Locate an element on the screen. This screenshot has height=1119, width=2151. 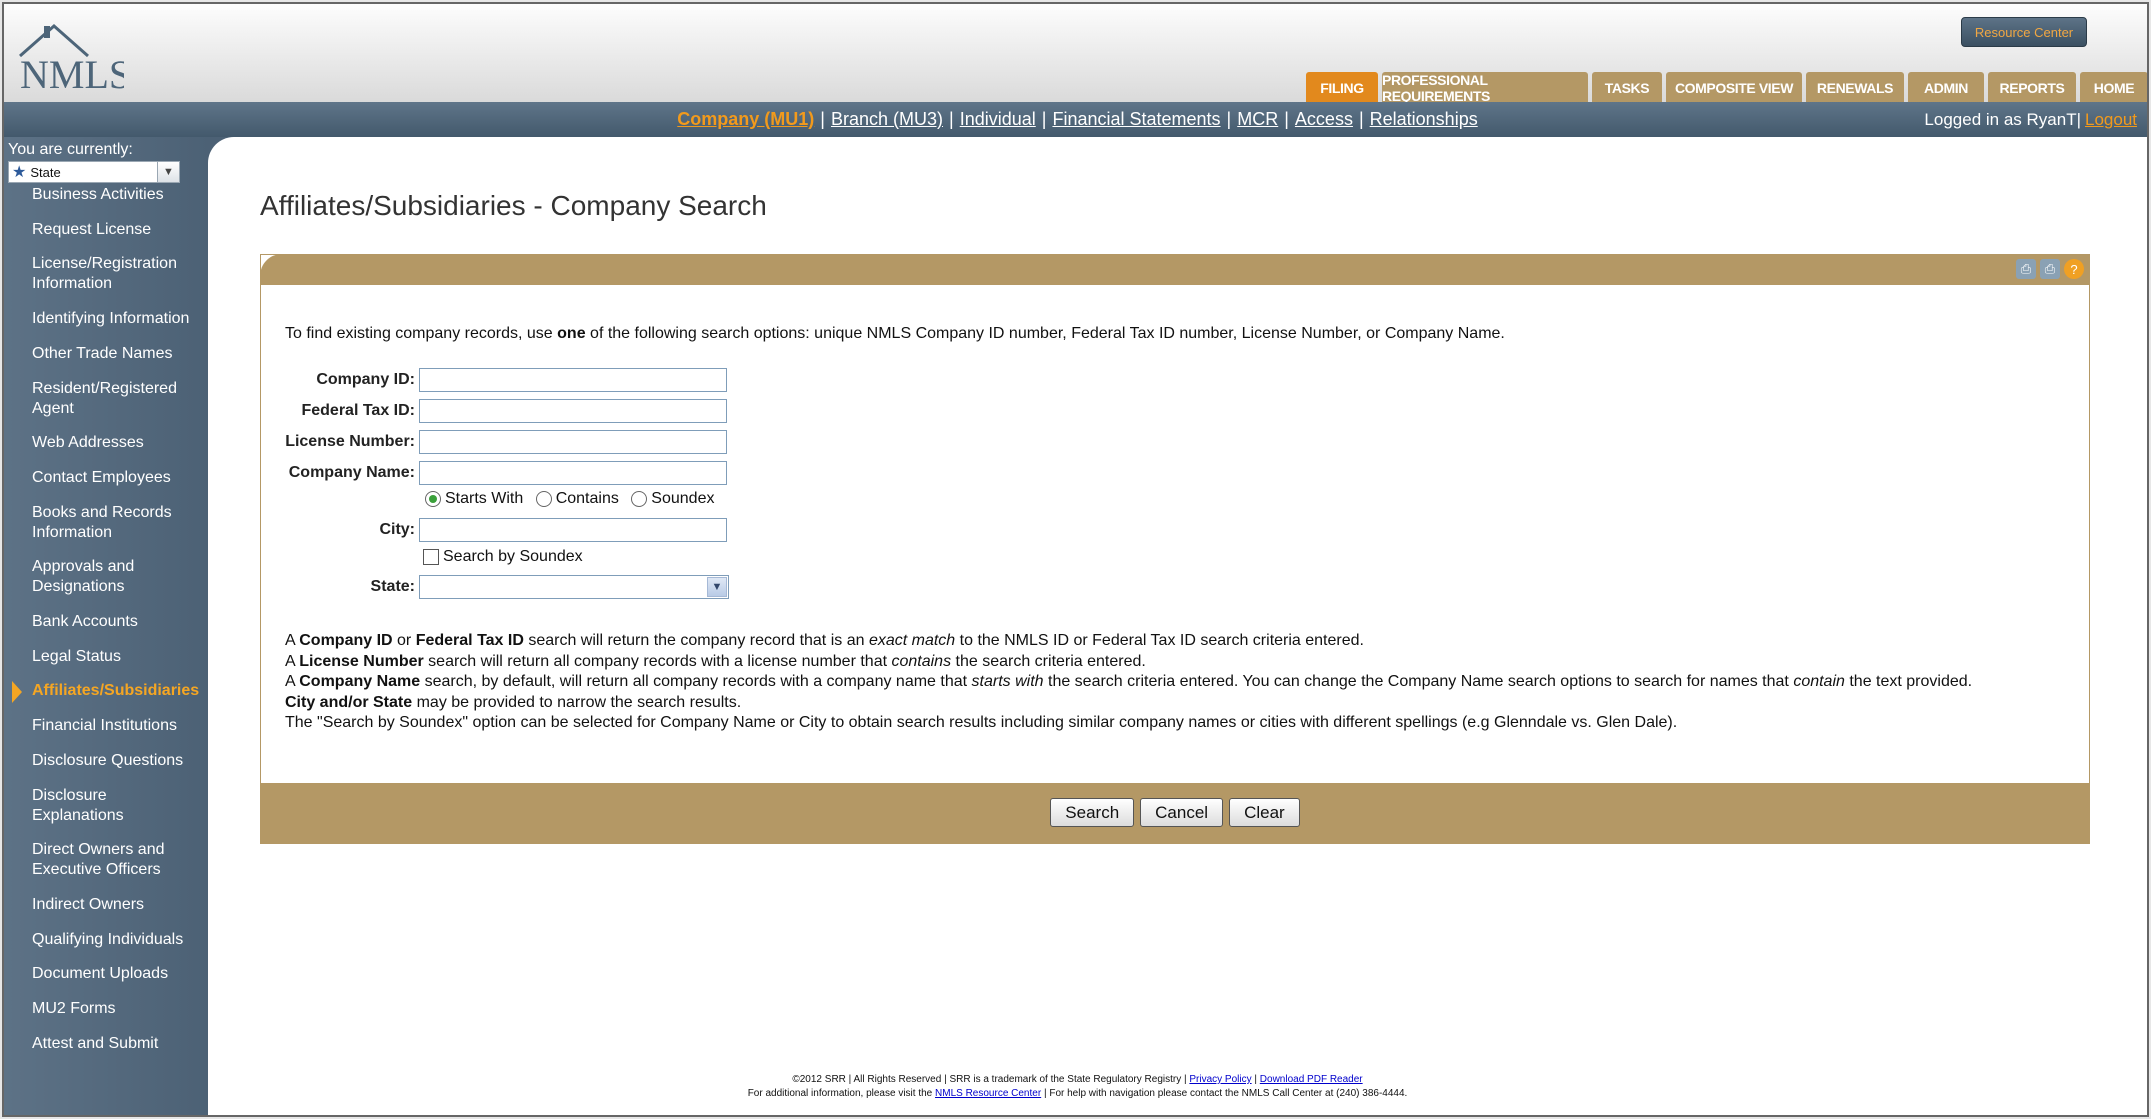
city-field is located at coordinates (573, 530).